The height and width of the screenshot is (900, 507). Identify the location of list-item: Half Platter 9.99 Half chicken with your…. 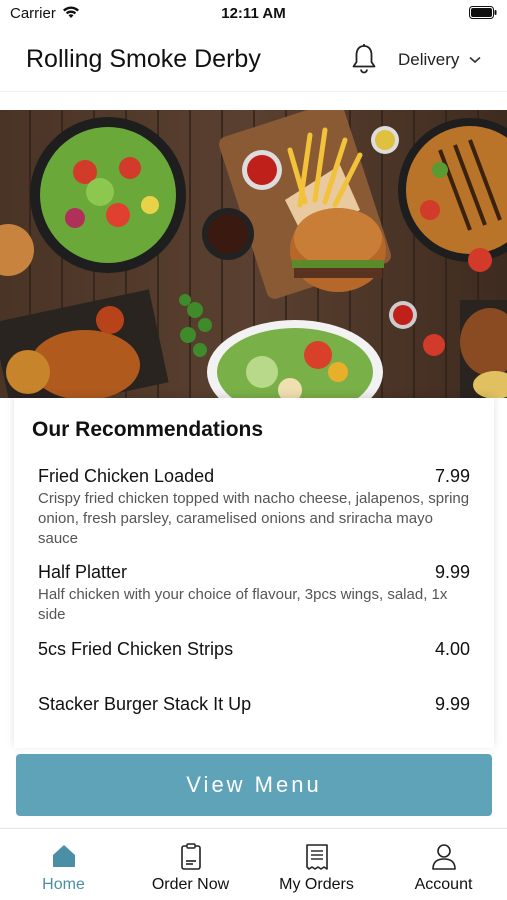
(254, 593).